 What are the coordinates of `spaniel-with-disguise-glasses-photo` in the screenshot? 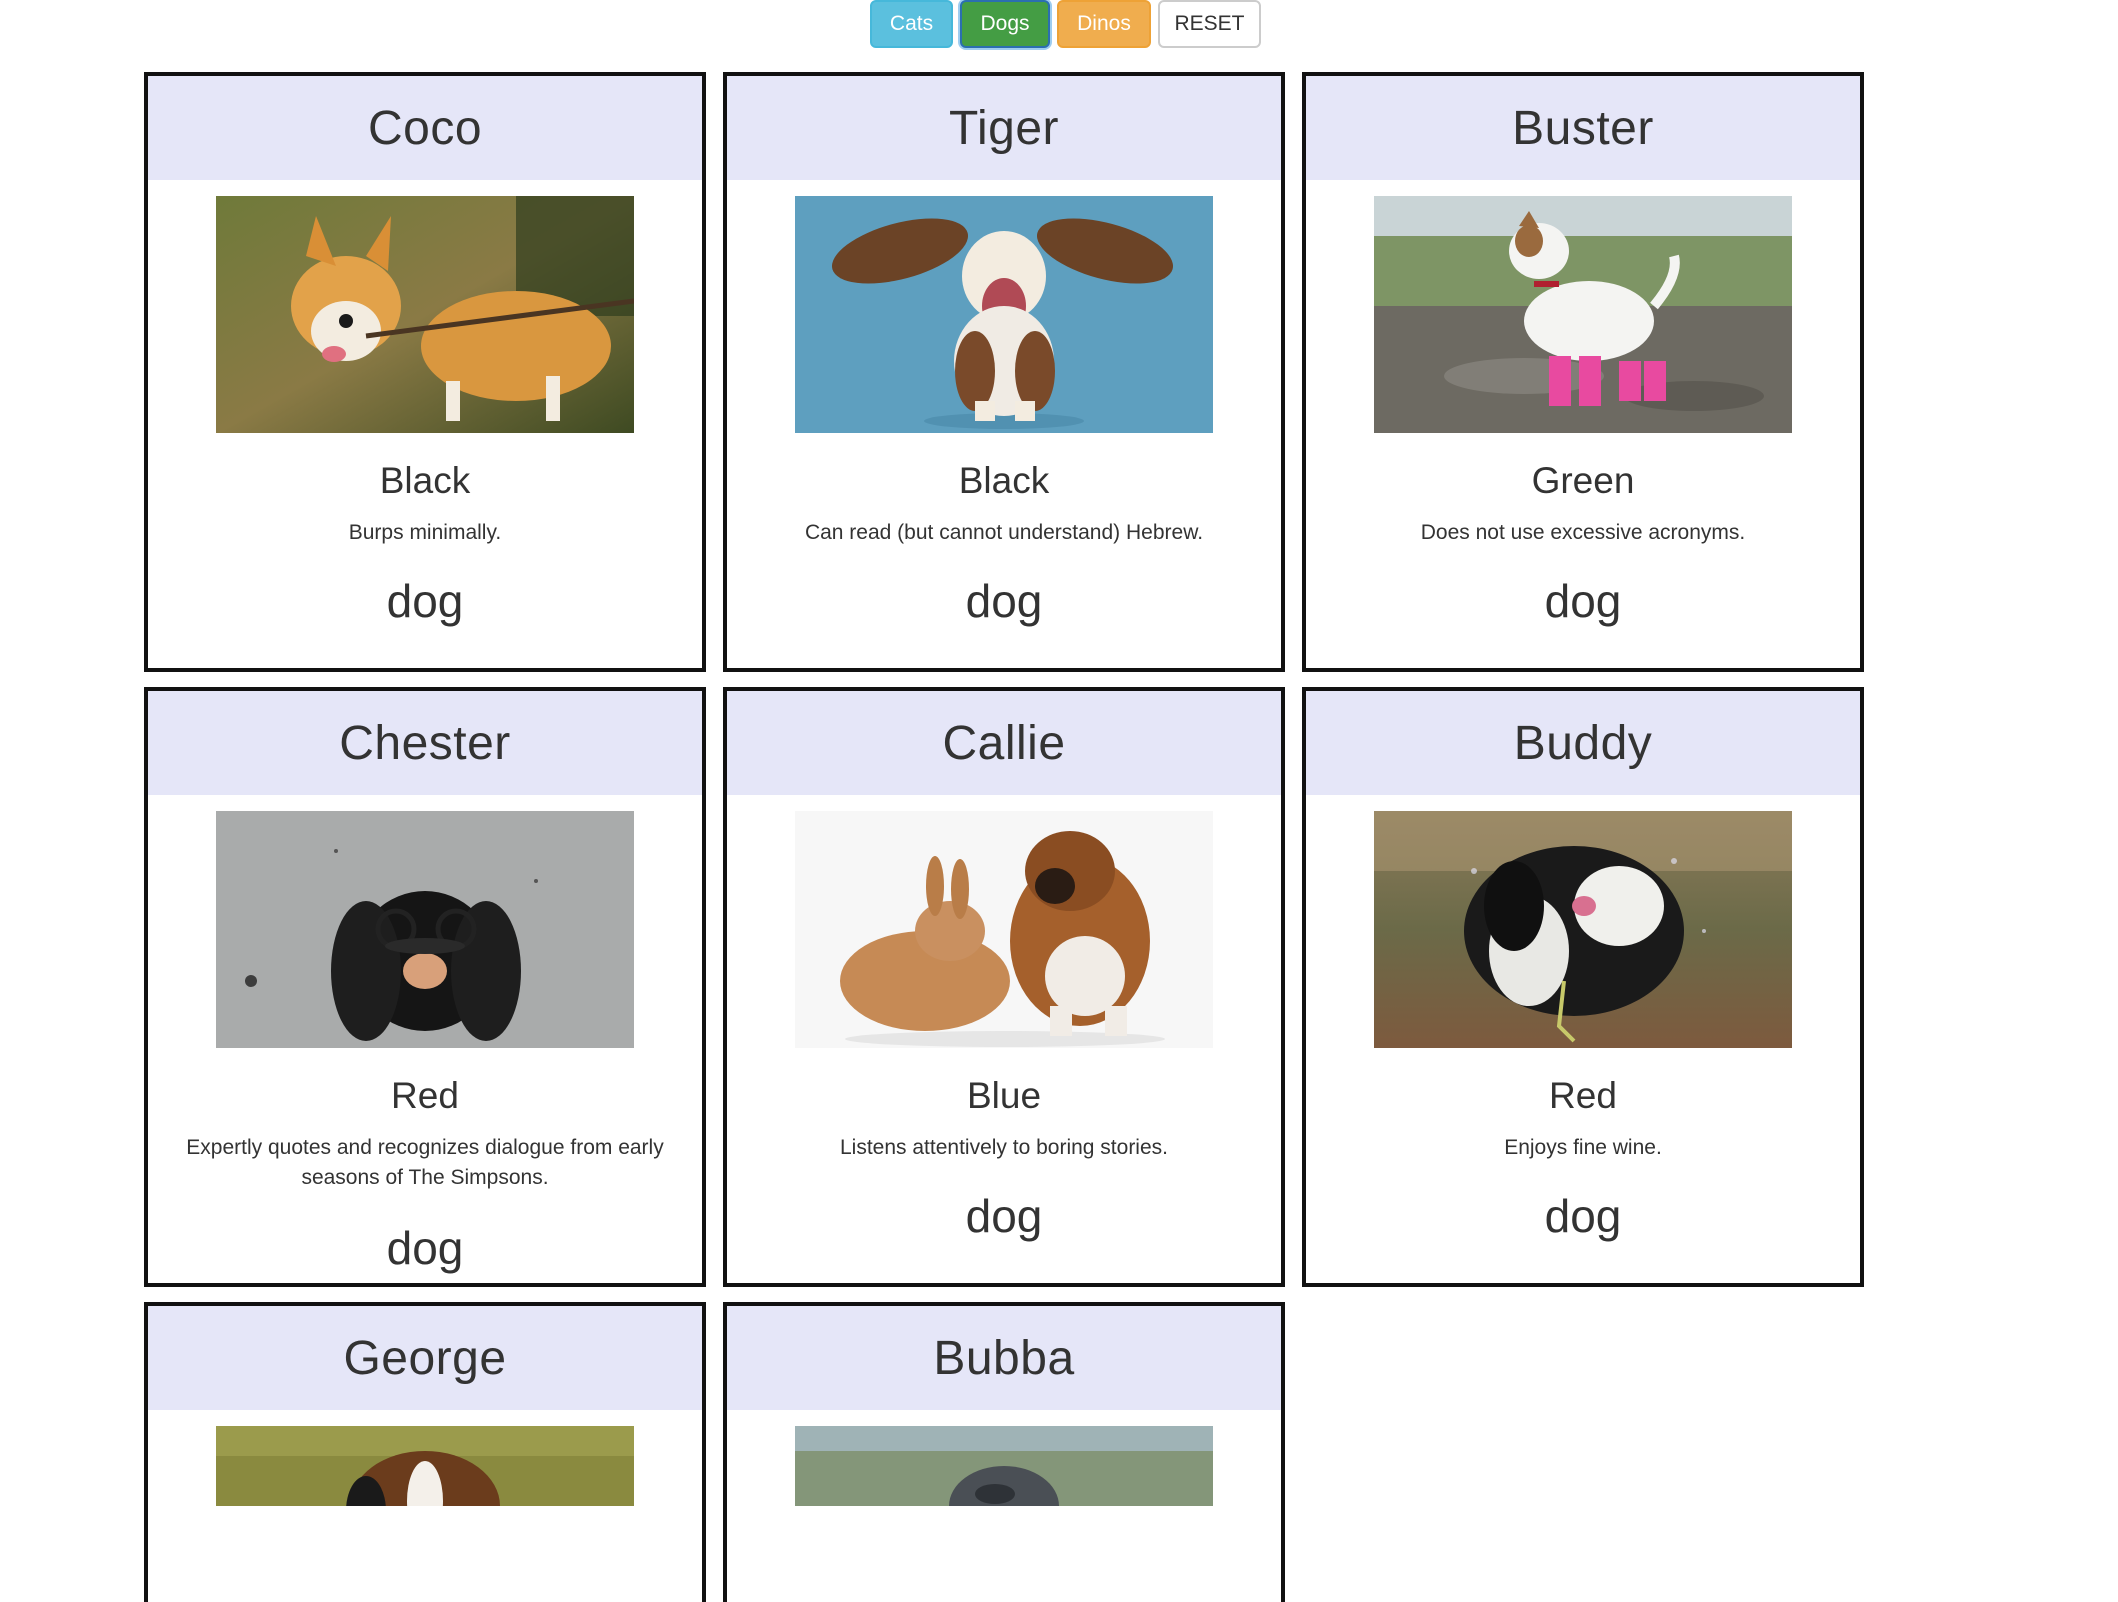 It's located at (425, 929).